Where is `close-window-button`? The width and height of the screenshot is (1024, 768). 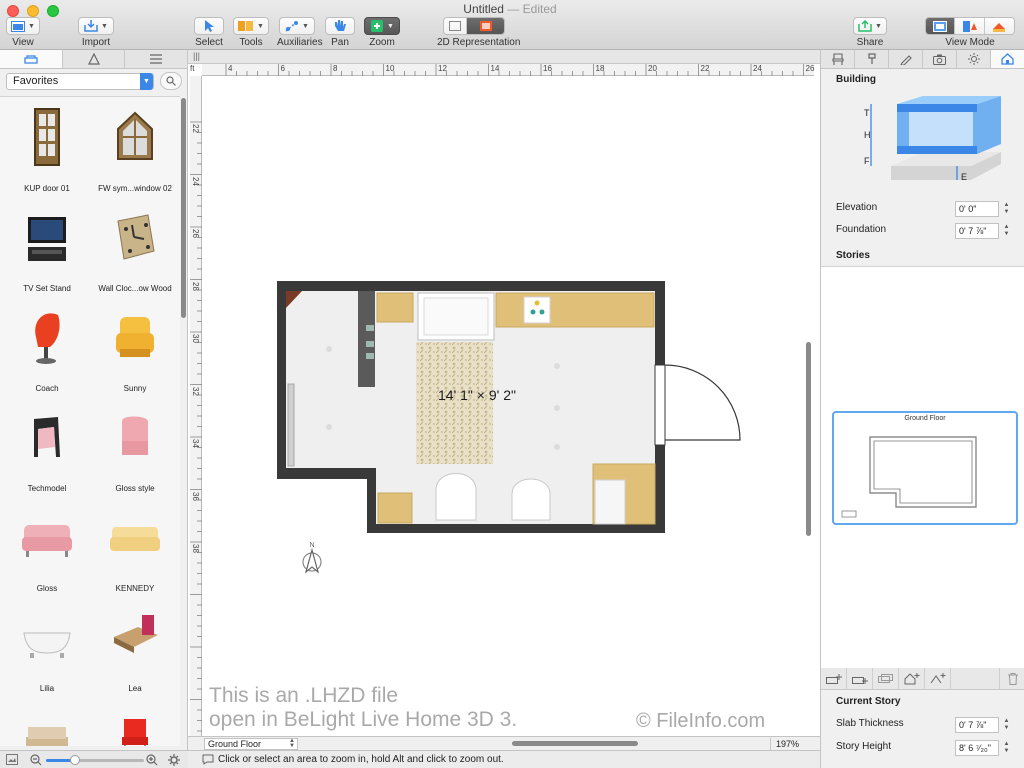
close-window-button is located at coordinates (13, 11).